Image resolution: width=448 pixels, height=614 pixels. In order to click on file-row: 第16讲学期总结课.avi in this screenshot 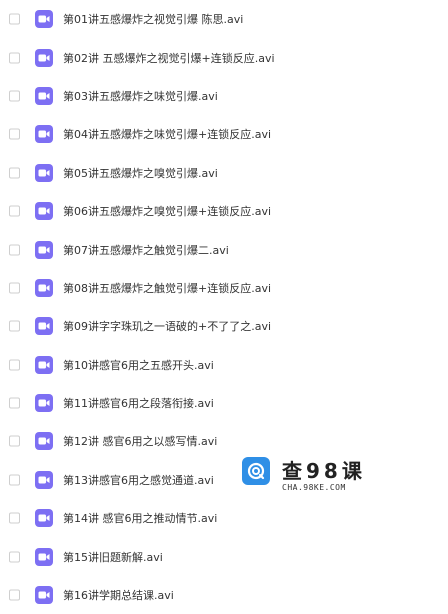, I will do `click(224, 595)`.